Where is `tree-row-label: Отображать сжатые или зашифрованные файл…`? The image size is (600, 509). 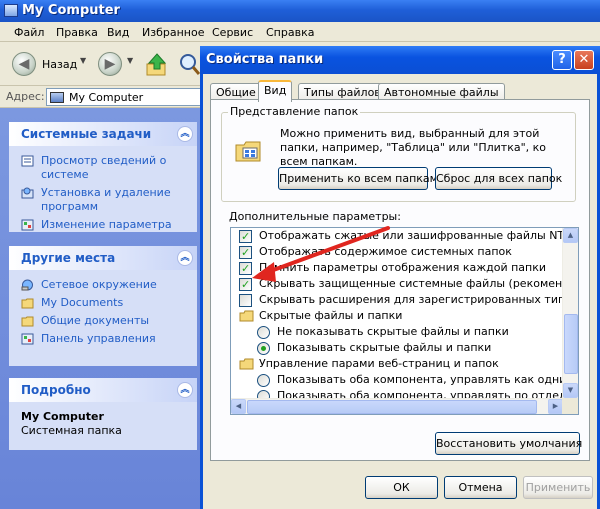 tree-row-label: Отображать сжатые или зашифрованные файл… is located at coordinates (418, 235).